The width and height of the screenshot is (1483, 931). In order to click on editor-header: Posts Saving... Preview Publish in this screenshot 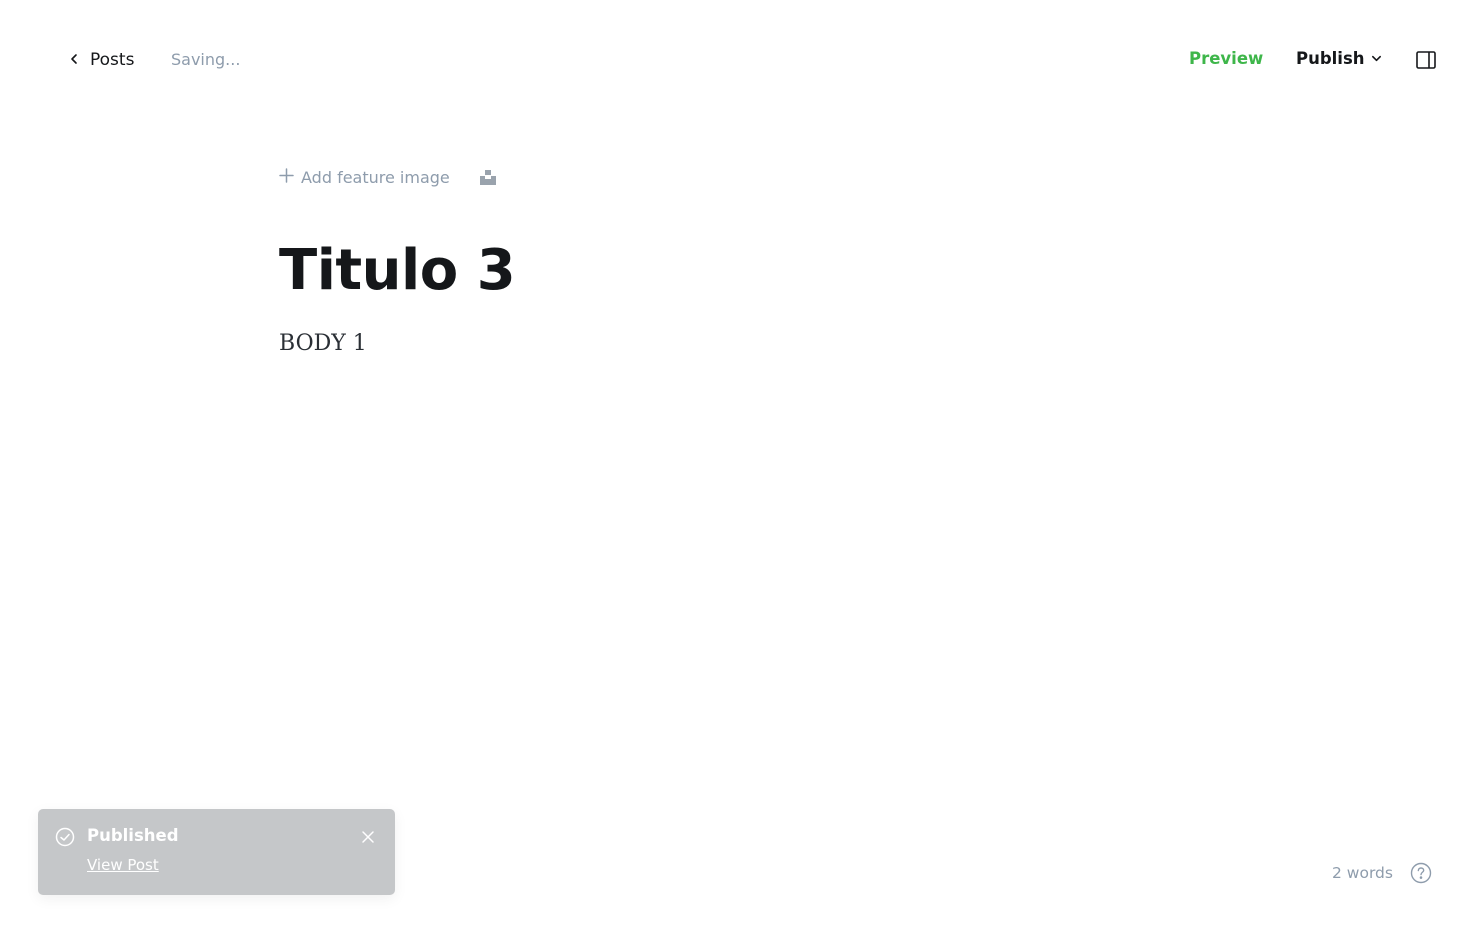, I will do `click(741, 60)`.